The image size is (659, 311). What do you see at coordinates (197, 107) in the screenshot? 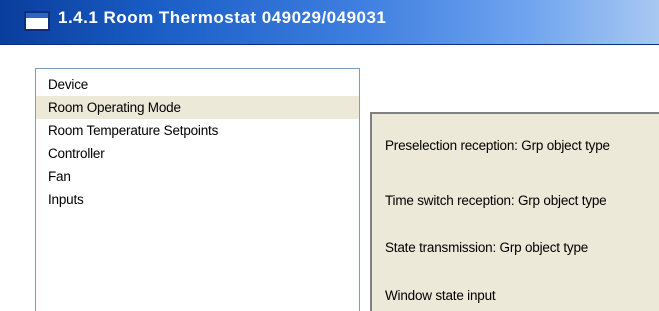
I see `tree-item-room-operating-mode: Room Operating Mode` at bounding box center [197, 107].